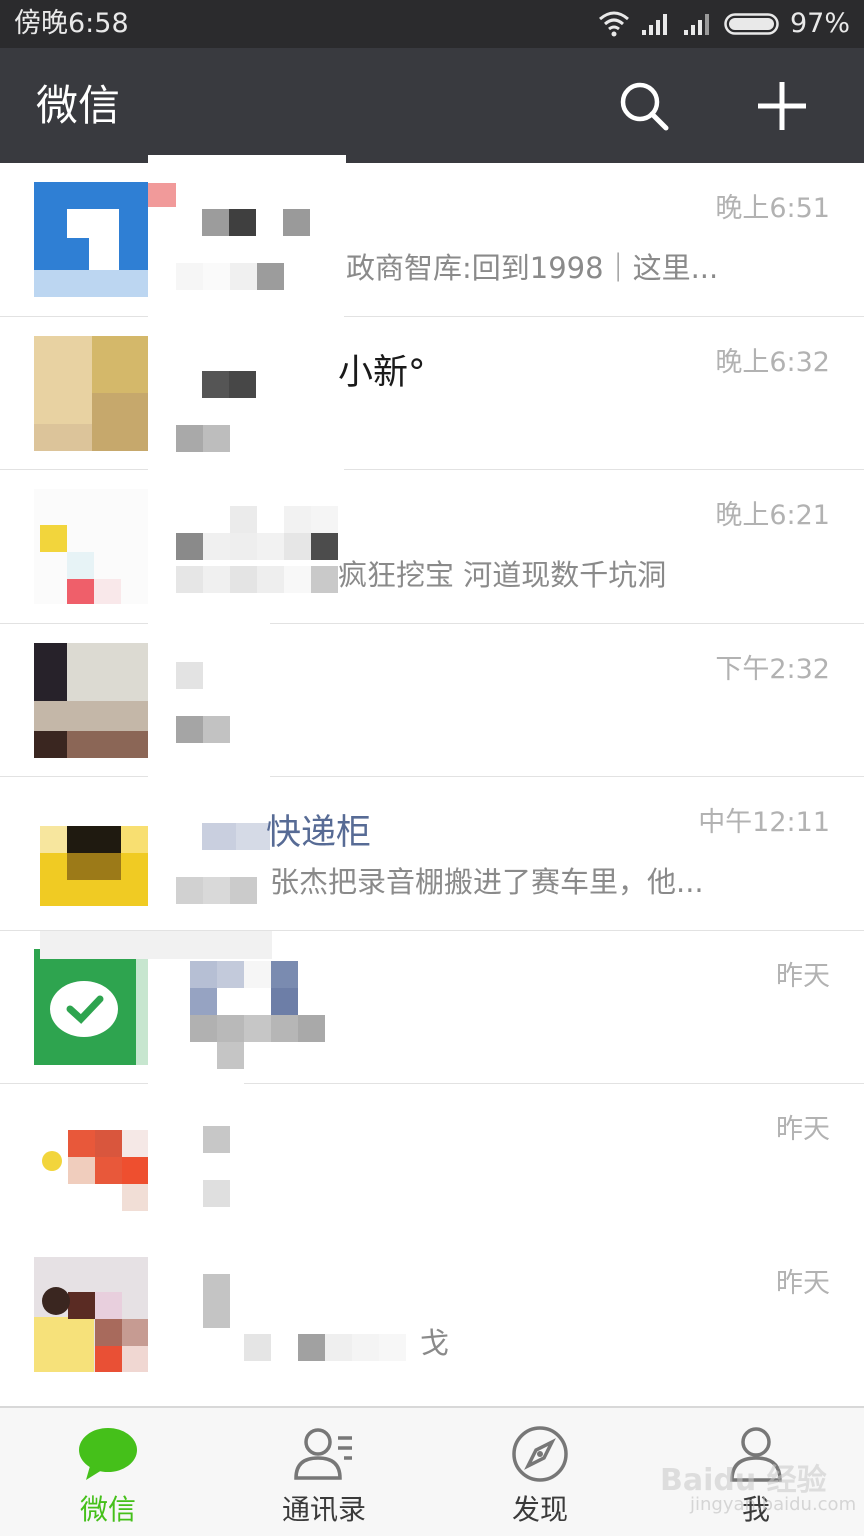 This screenshot has height=1536, width=864. I want to click on status-bar: 傍晚6:58 97%, so click(432, 24).